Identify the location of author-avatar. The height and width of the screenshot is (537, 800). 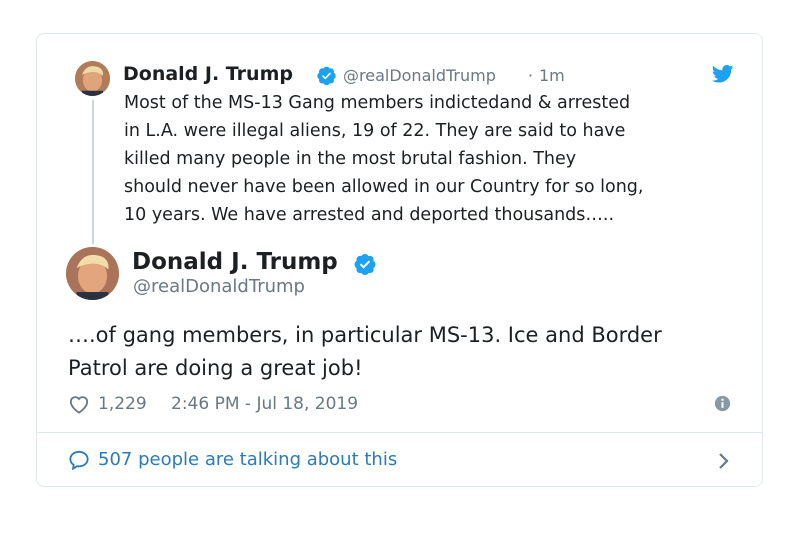
(92, 273).